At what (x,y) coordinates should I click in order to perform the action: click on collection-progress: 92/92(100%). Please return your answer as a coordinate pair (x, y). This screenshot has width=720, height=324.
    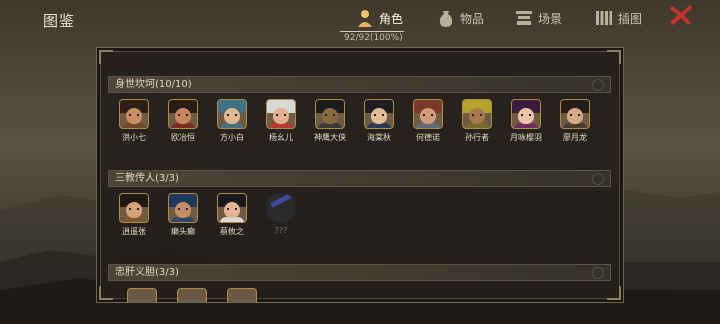
    Looking at the image, I should click on (373, 38).